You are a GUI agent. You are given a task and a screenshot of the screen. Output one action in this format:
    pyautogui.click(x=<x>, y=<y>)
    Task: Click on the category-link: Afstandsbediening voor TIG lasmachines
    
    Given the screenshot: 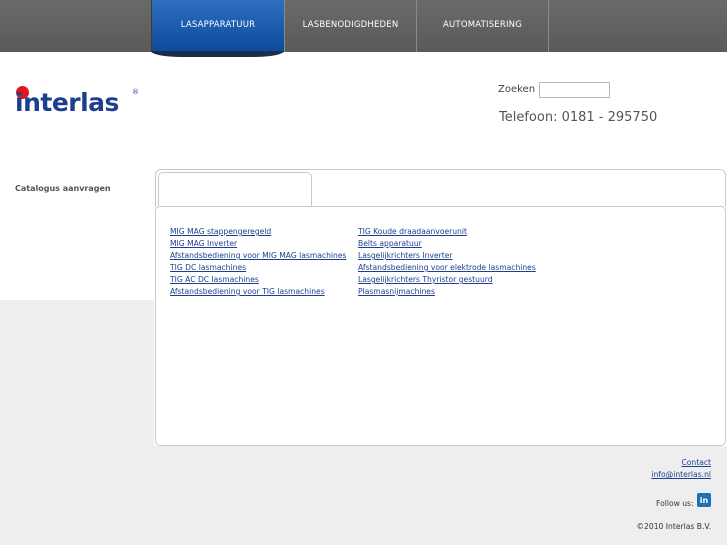 What is the action you would take?
    pyautogui.click(x=258, y=292)
    